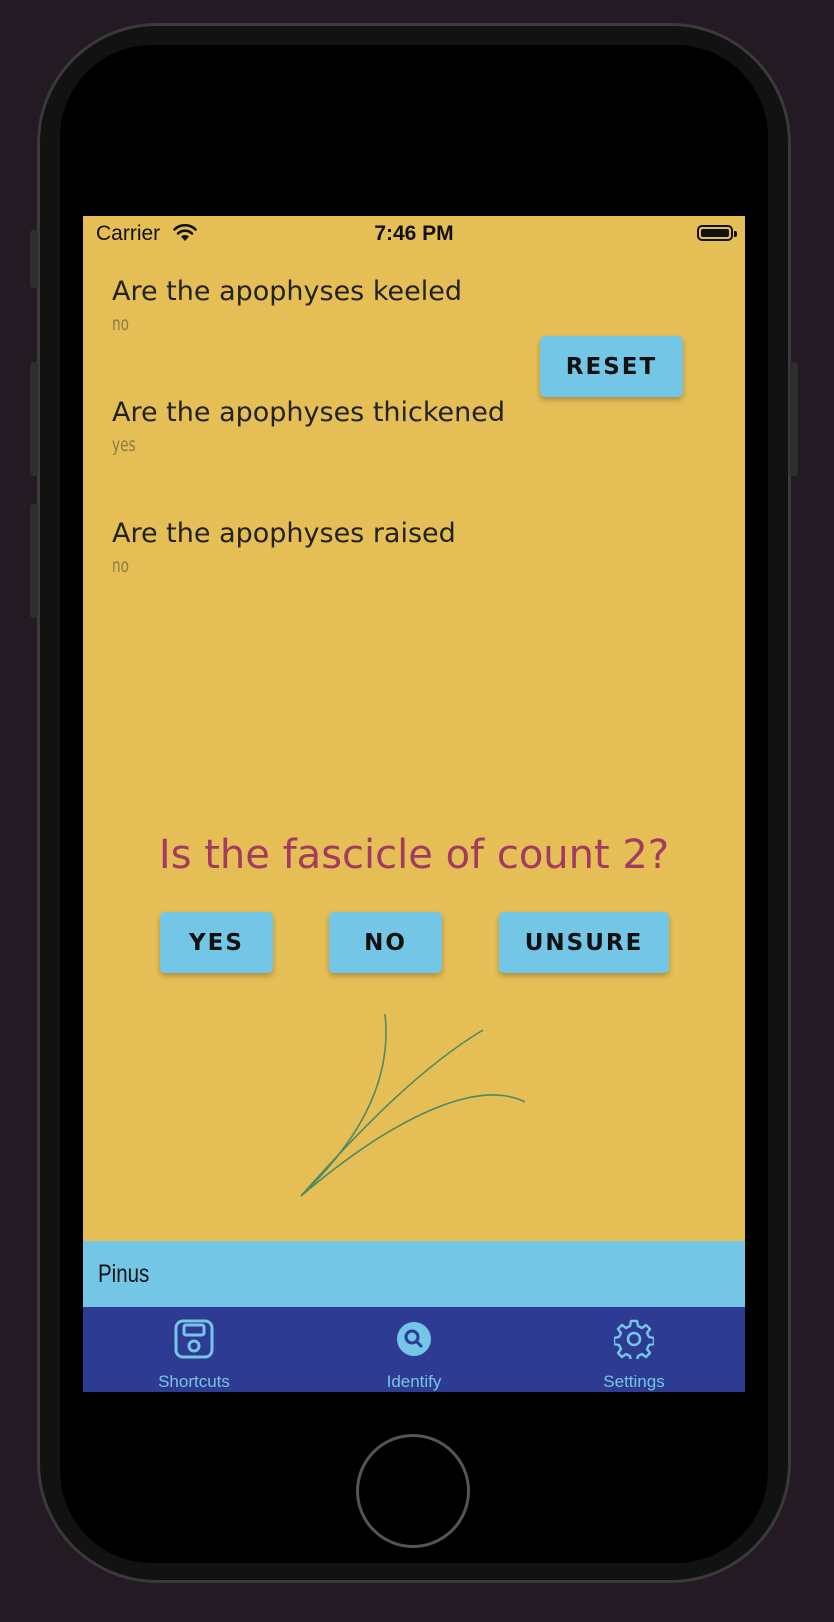 This screenshot has width=834, height=1622. Describe the element at coordinates (124, 445) in the screenshot. I see `answer-value: yes` at that location.